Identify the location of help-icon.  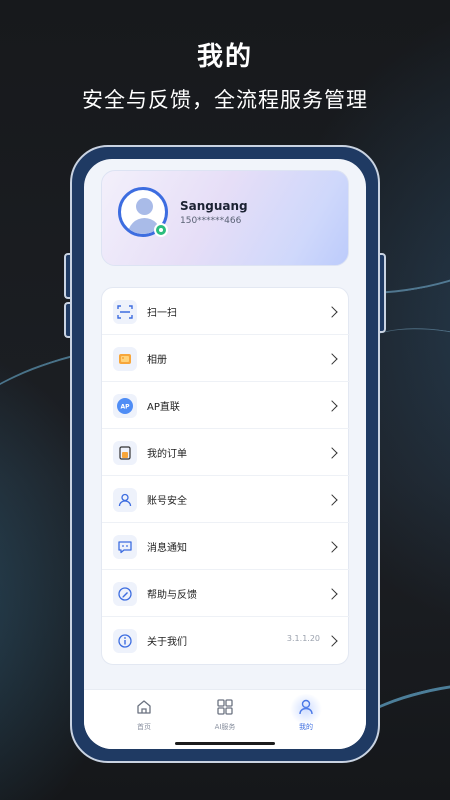
(125, 594).